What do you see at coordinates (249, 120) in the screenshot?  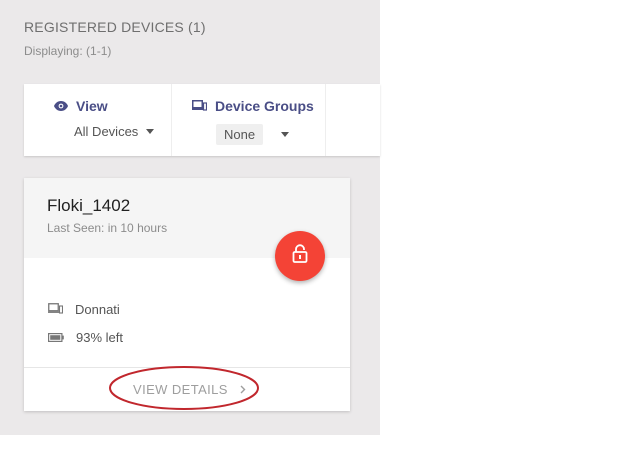 I see `device-groups-filter: Device Groups None` at bounding box center [249, 120].